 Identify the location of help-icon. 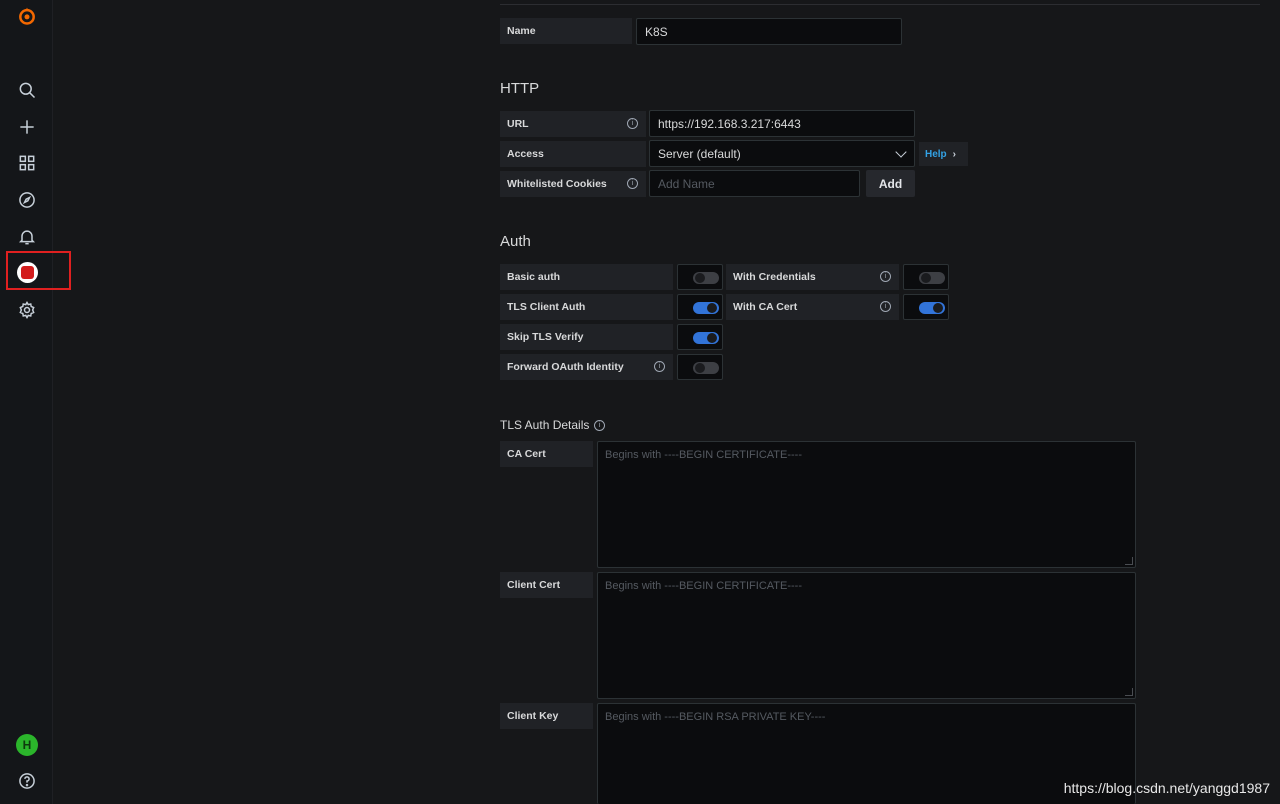
(27, 781).